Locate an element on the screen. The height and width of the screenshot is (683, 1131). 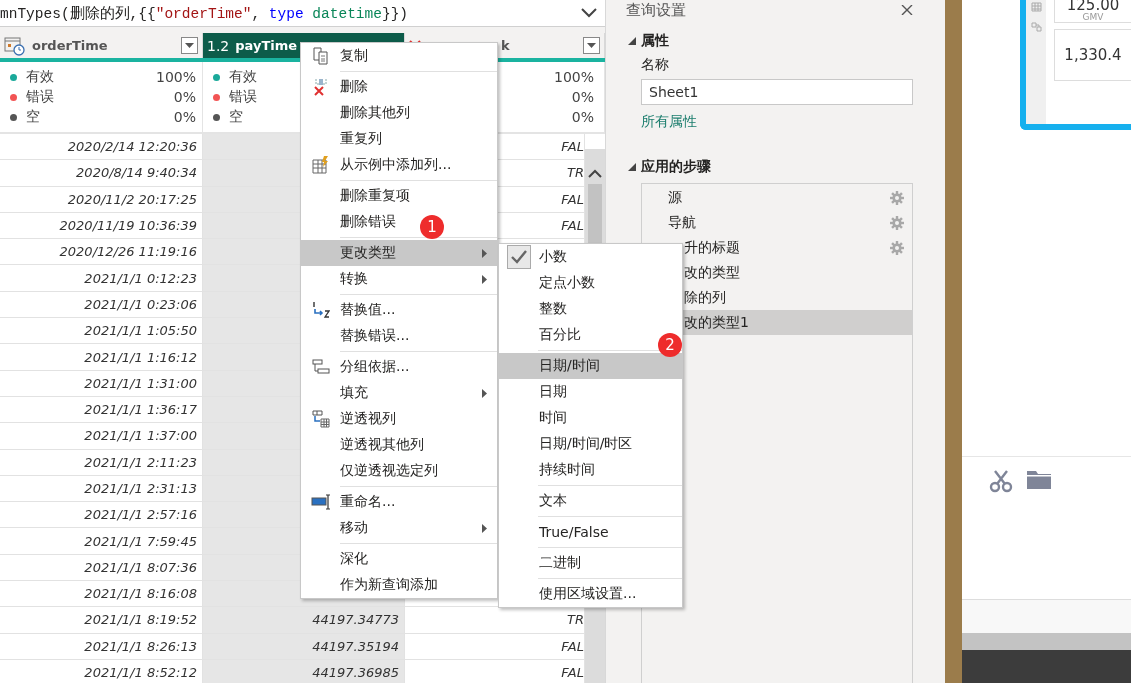
section-heading: 应用的步骤 is located at coordinates (676, 167).